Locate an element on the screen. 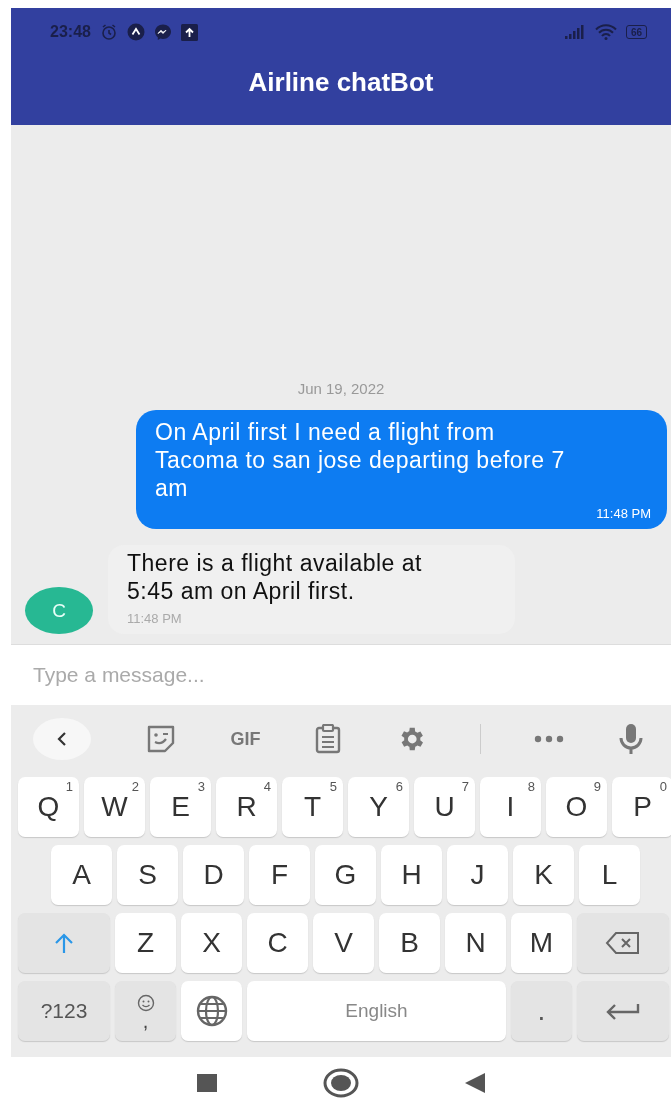 The image size is (671, 1109). keyboard-key: H is located at coordinates (411, 875).